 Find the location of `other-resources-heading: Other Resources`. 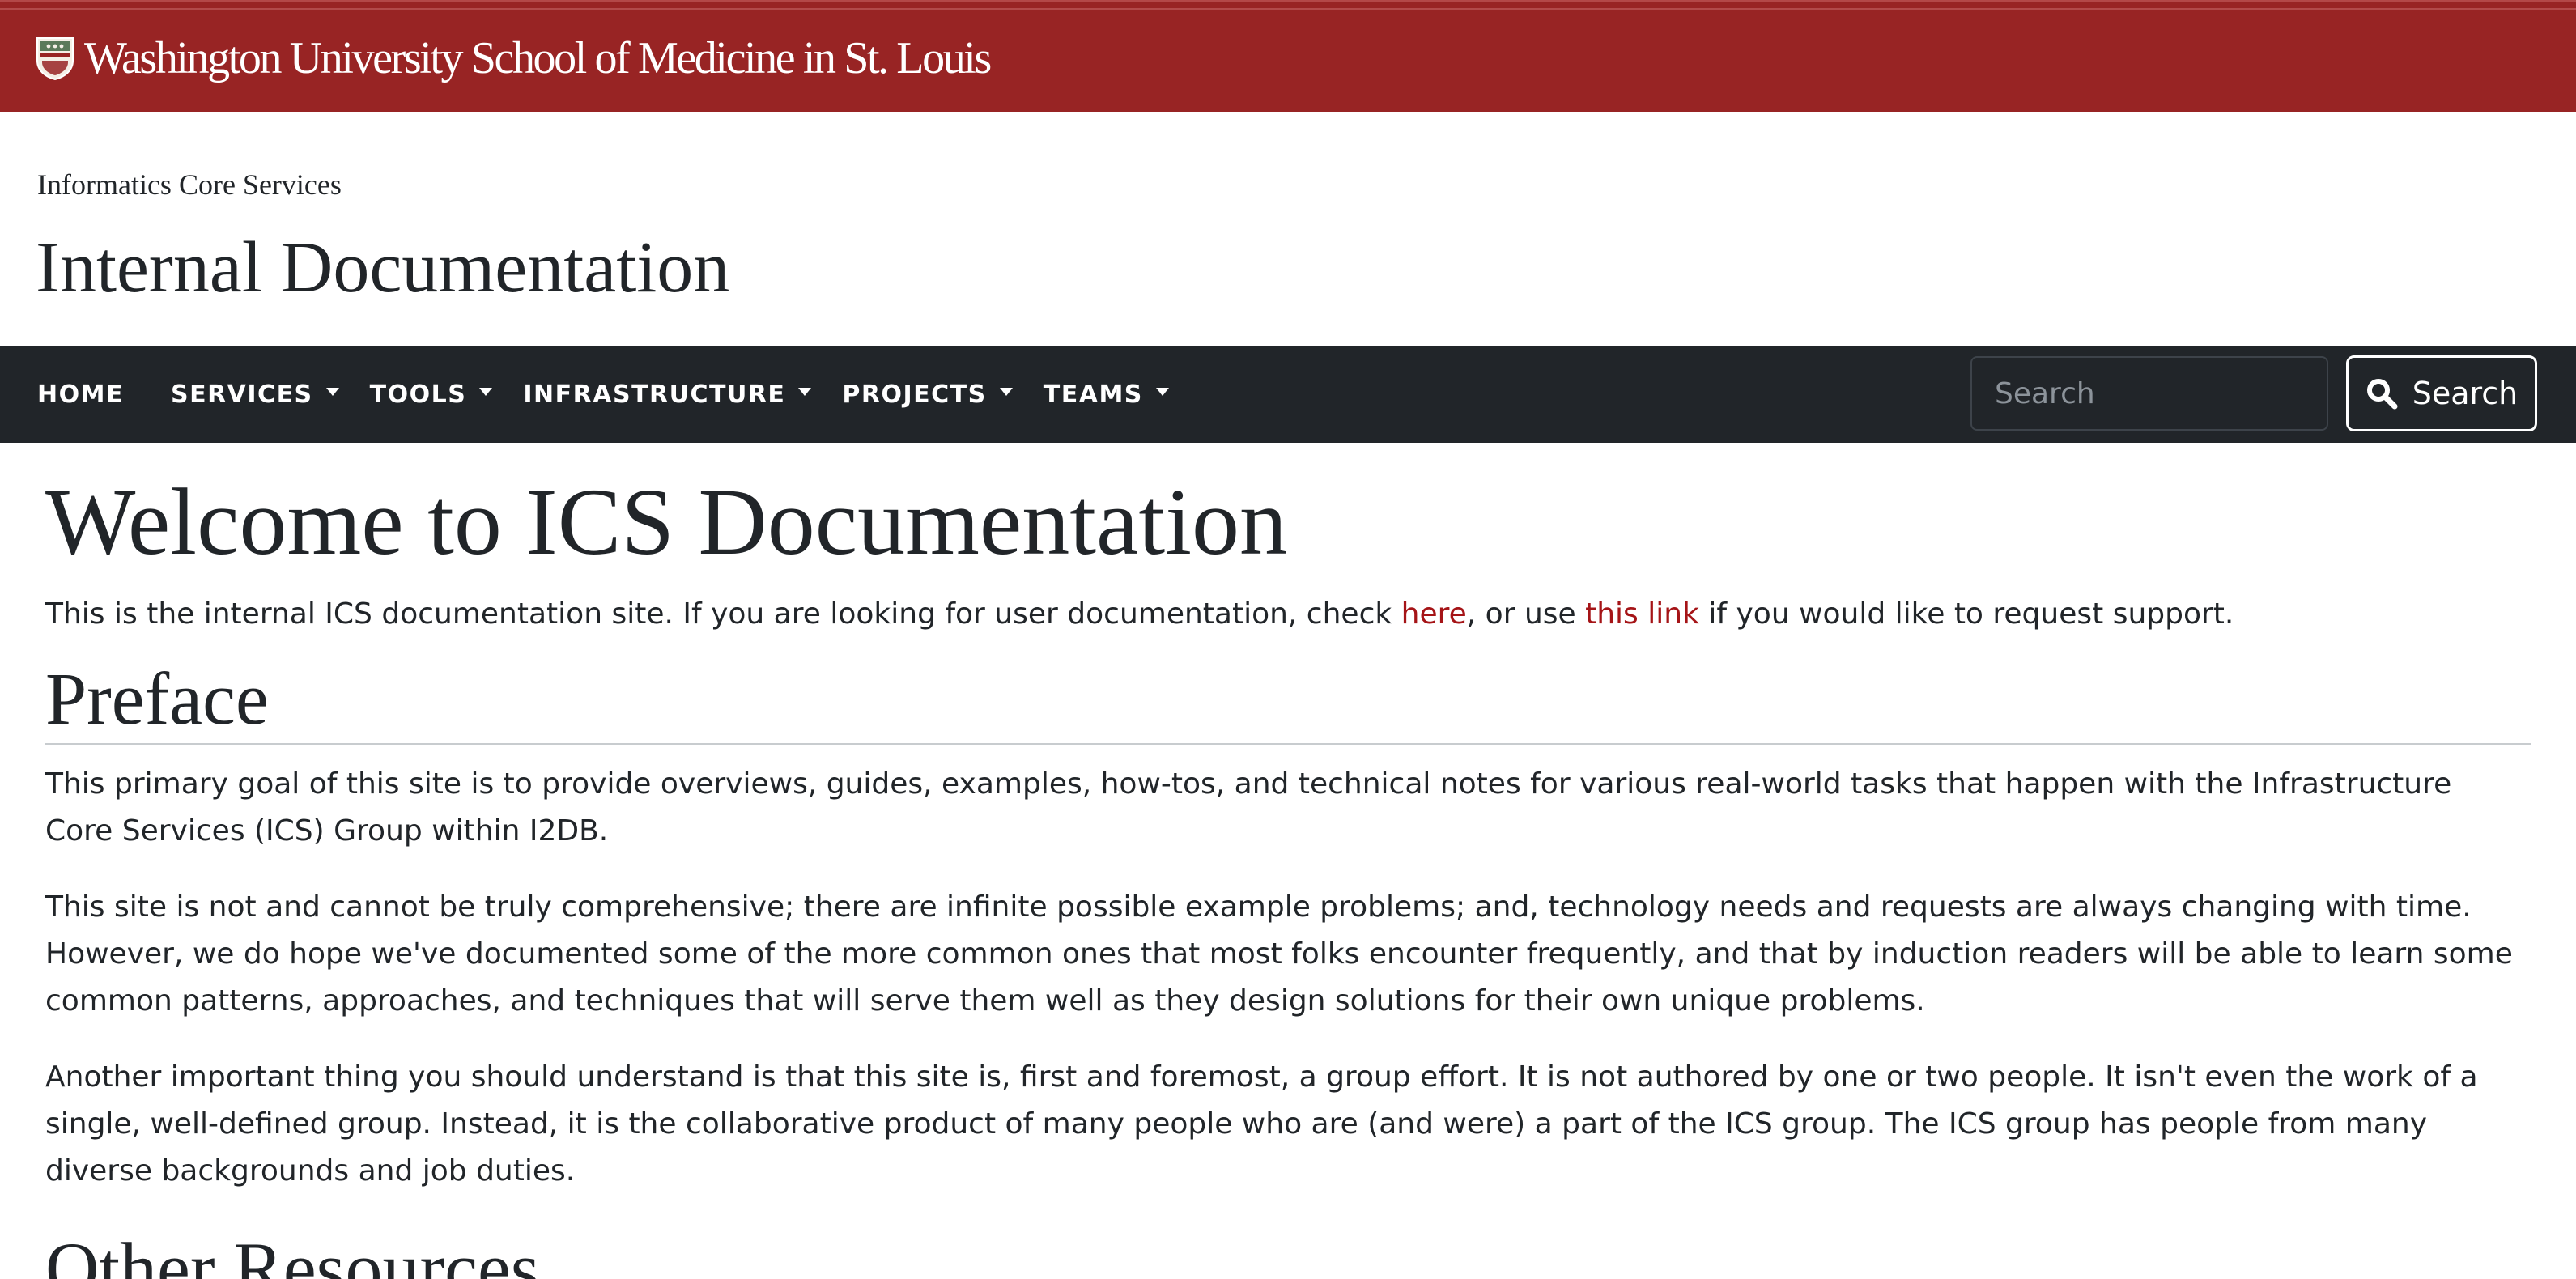

other-resources-heading: Other Resources is located at coordinates (292, 1253).